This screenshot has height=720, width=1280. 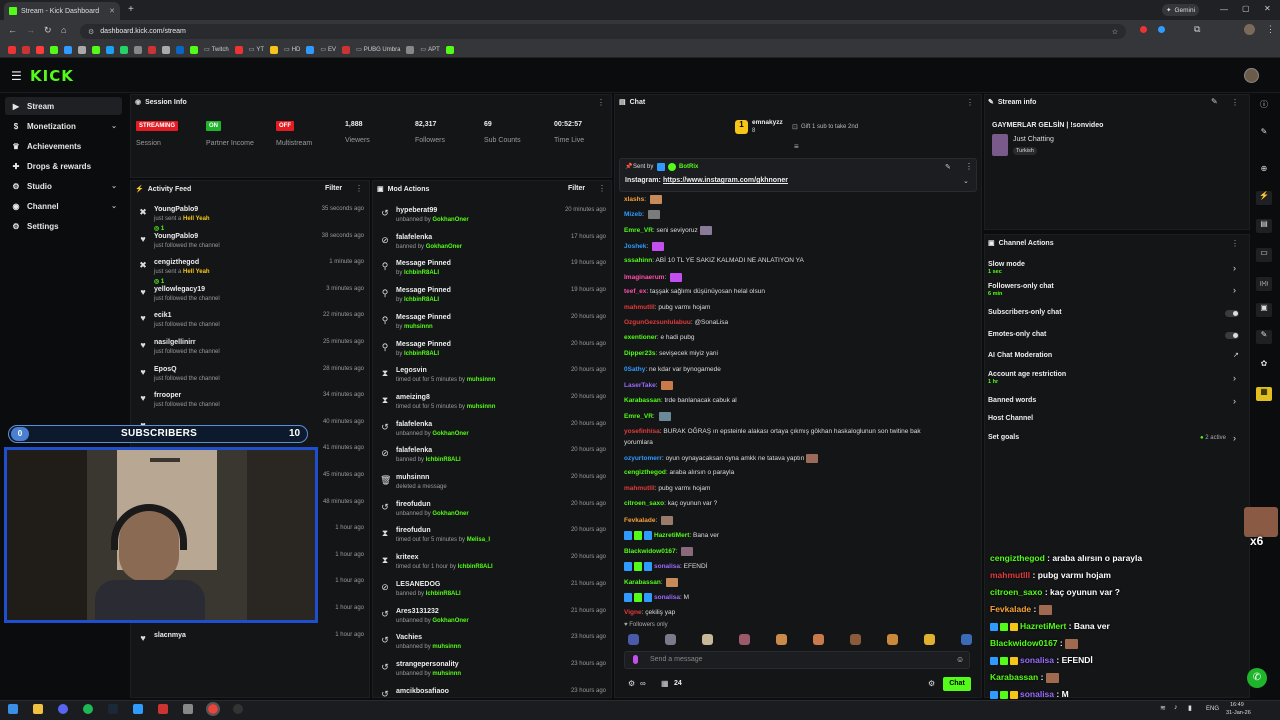 What do you see at coordinates (63, 226) in the screenshot?
I see `sidebar-item-settings: ⚙ Settings` at bounding box center [63, 226].